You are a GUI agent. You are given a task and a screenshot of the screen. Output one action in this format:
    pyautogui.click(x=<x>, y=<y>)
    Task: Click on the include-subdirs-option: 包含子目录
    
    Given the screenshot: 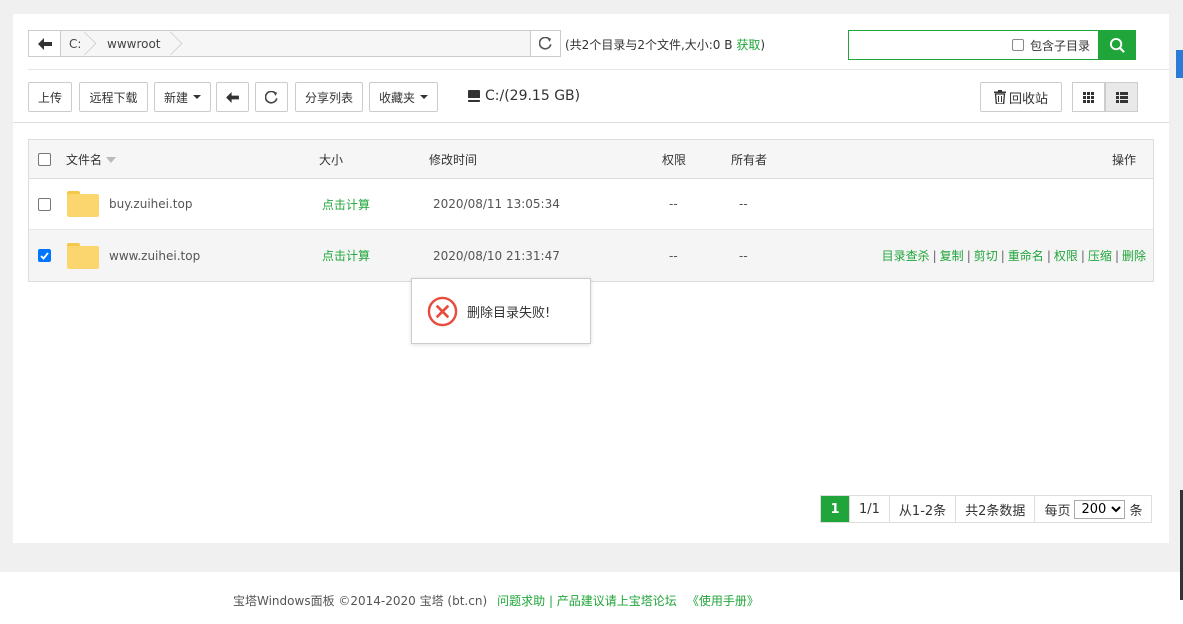 What is the action you would take?
    pyautogui.click(x=1050, y=45)
    